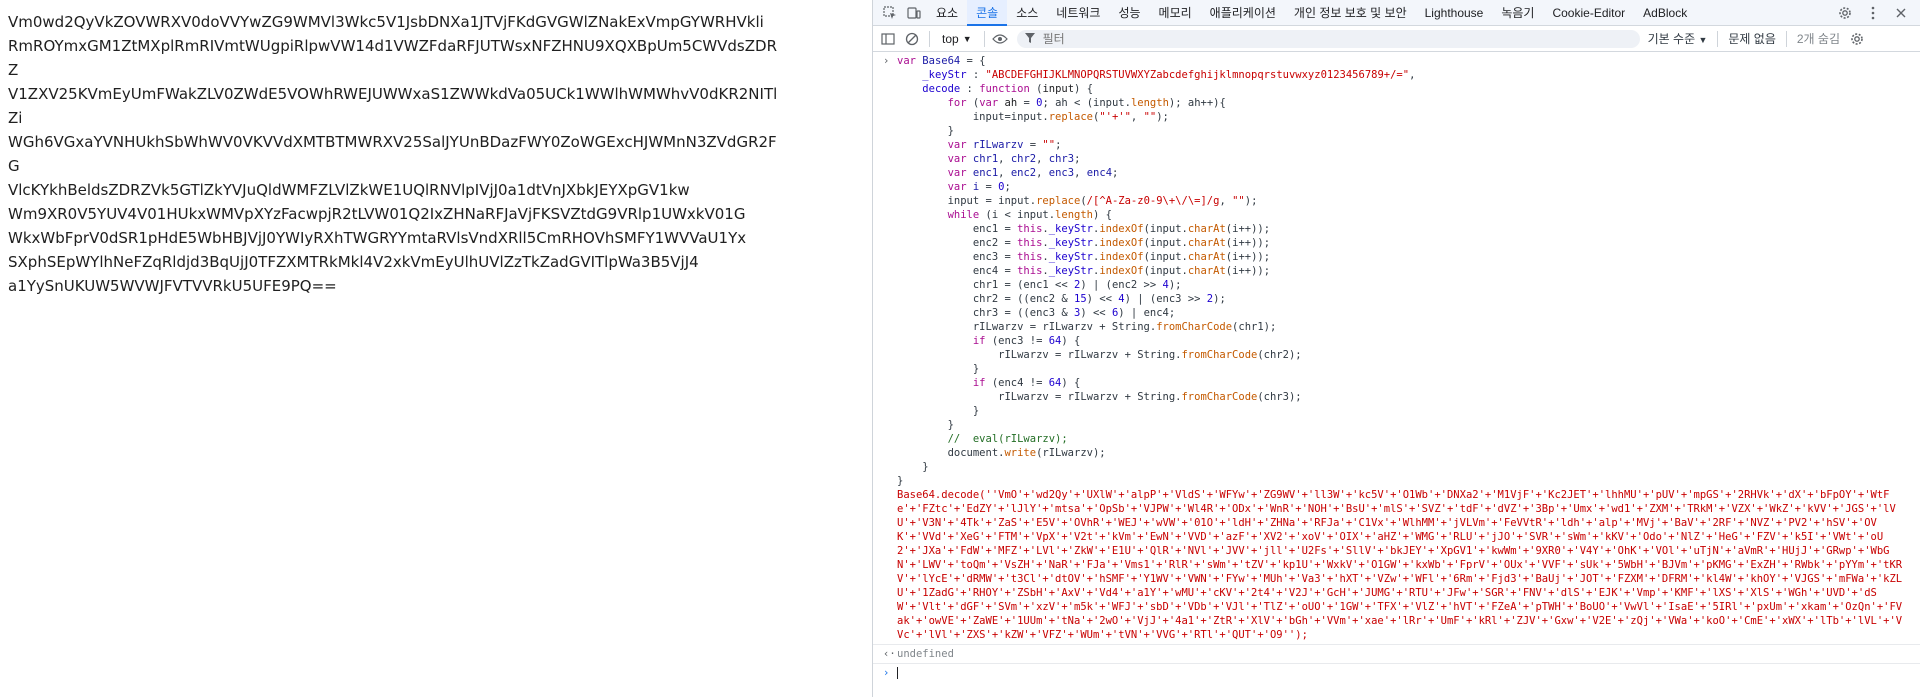  What do you see at coordinates (1752, 38) in the screenshot?
I see `issues-counter: 문제 없음` at bounding box center [1752, 38].